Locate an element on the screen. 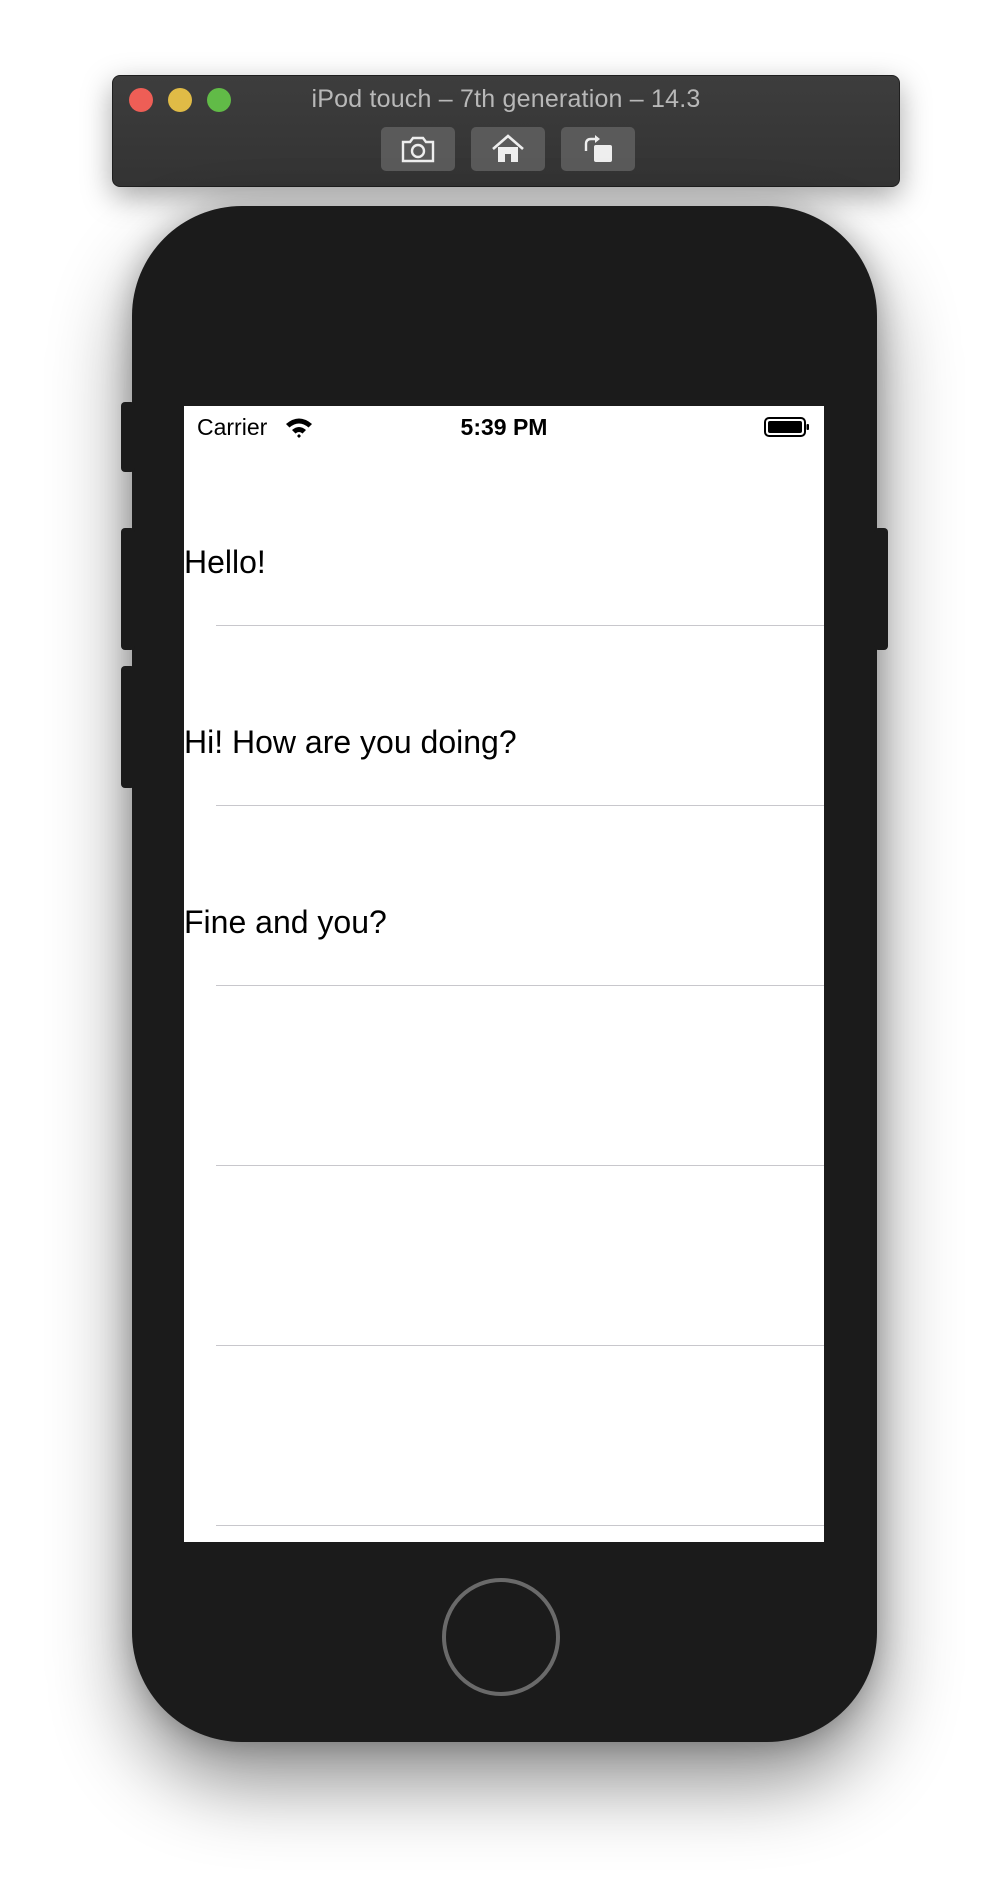  volume-up-button is located at coordinates (128, 589).